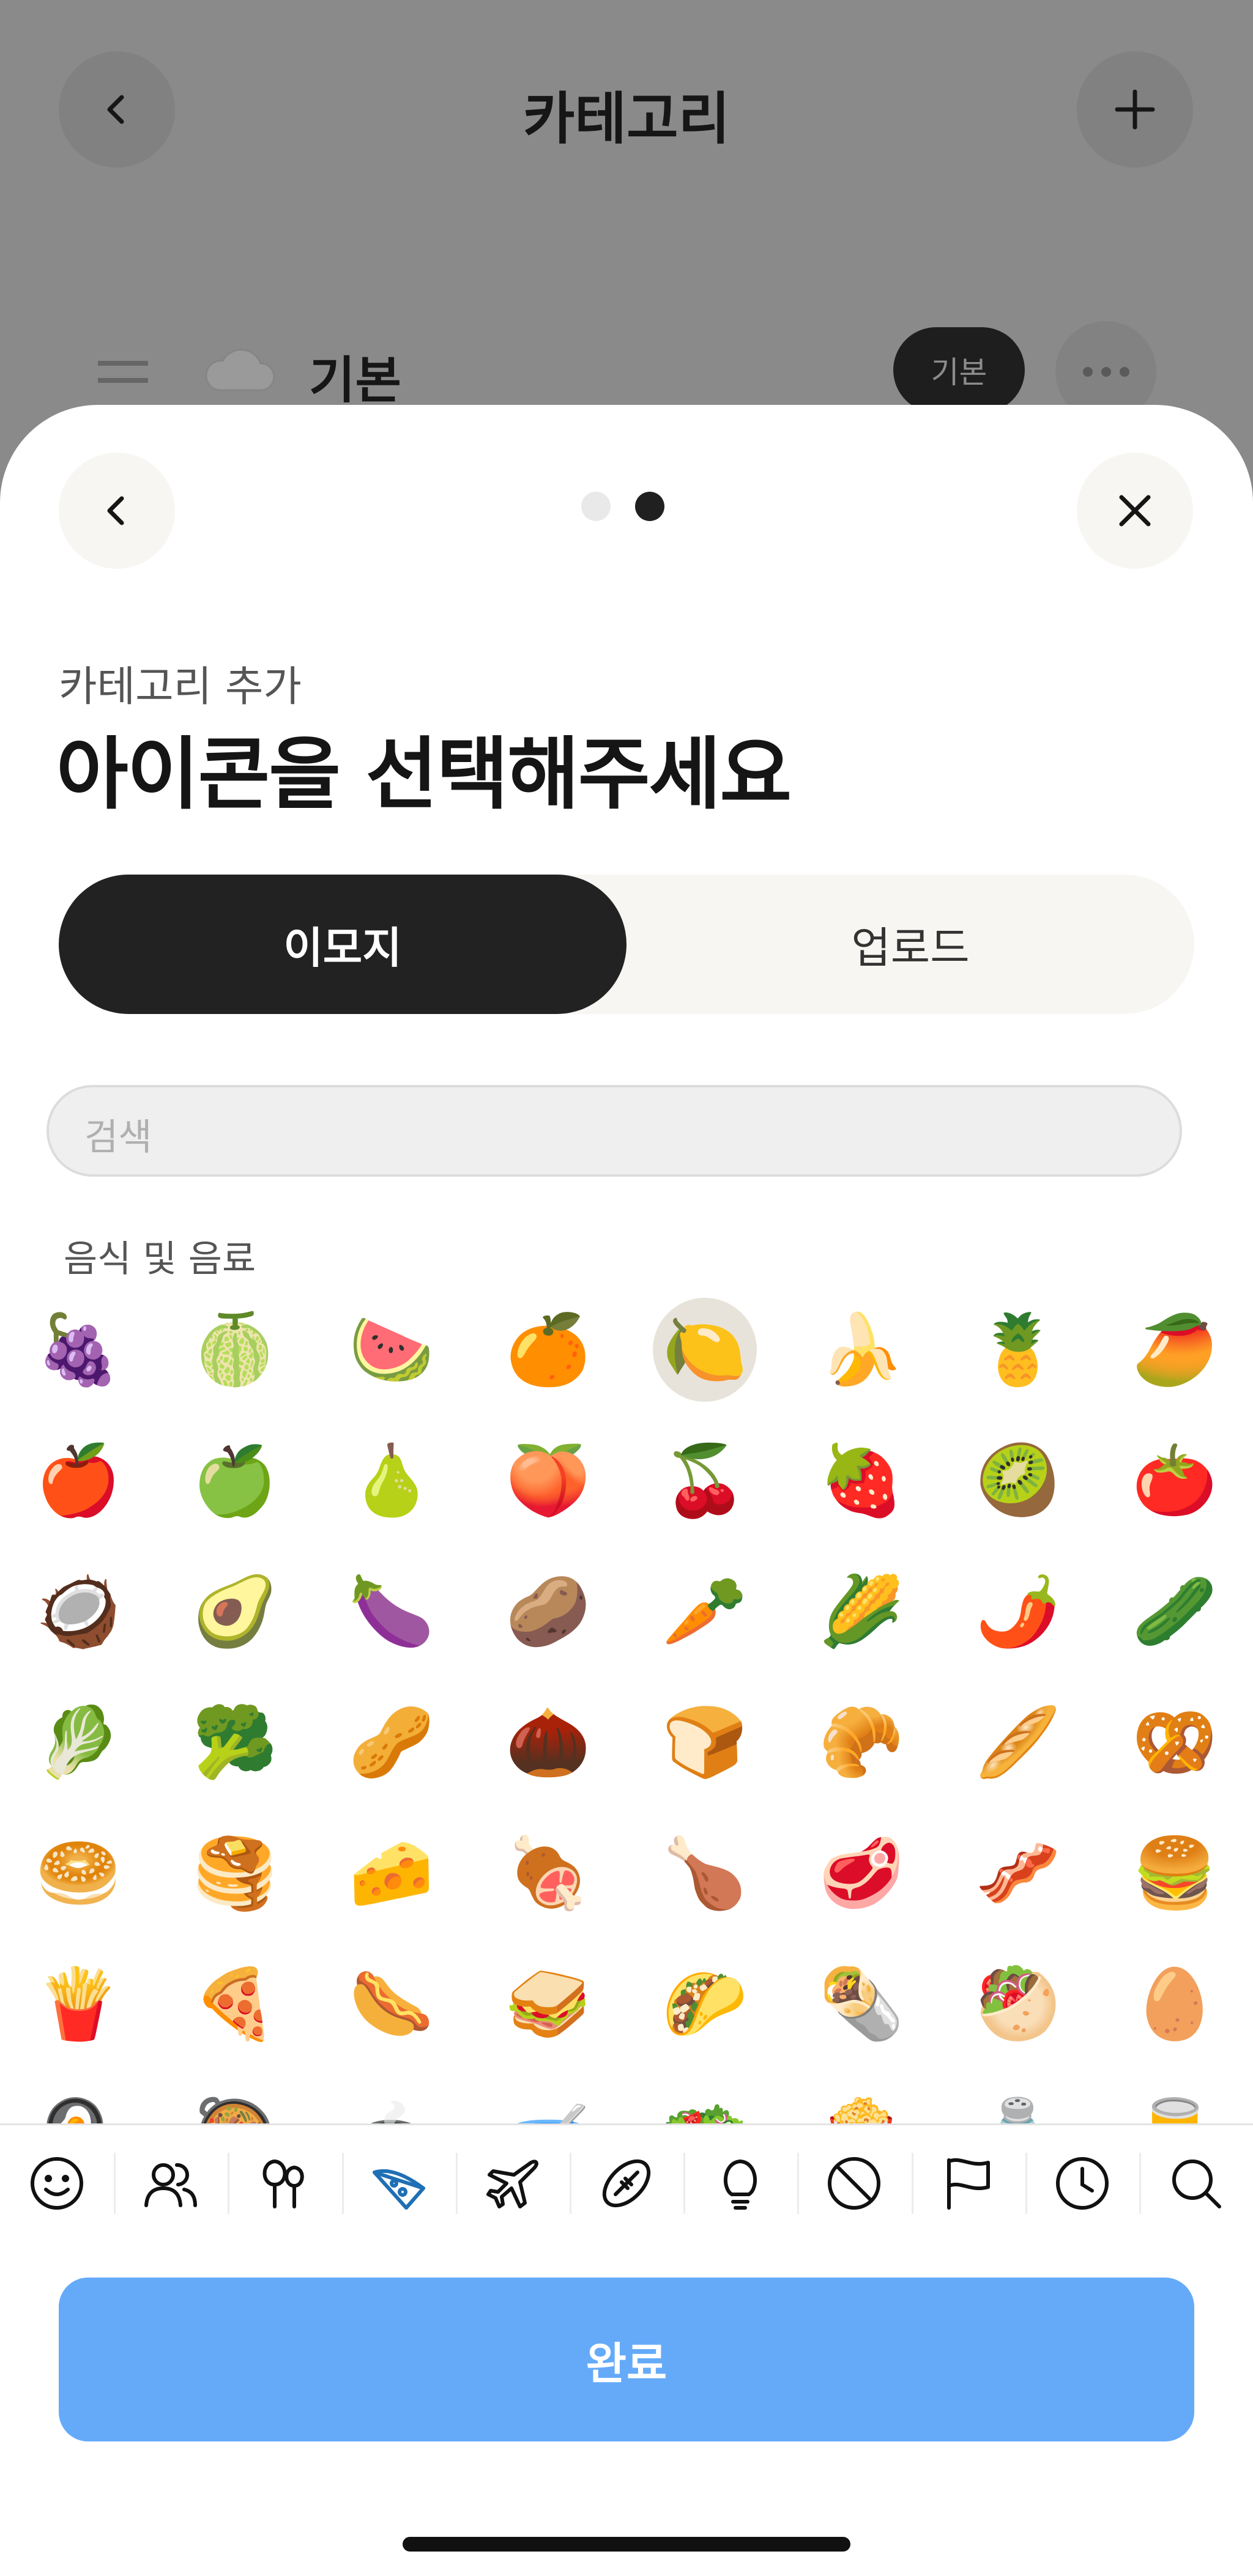  I want to click on emoji-cell: 🍇, so click(78, 1350).